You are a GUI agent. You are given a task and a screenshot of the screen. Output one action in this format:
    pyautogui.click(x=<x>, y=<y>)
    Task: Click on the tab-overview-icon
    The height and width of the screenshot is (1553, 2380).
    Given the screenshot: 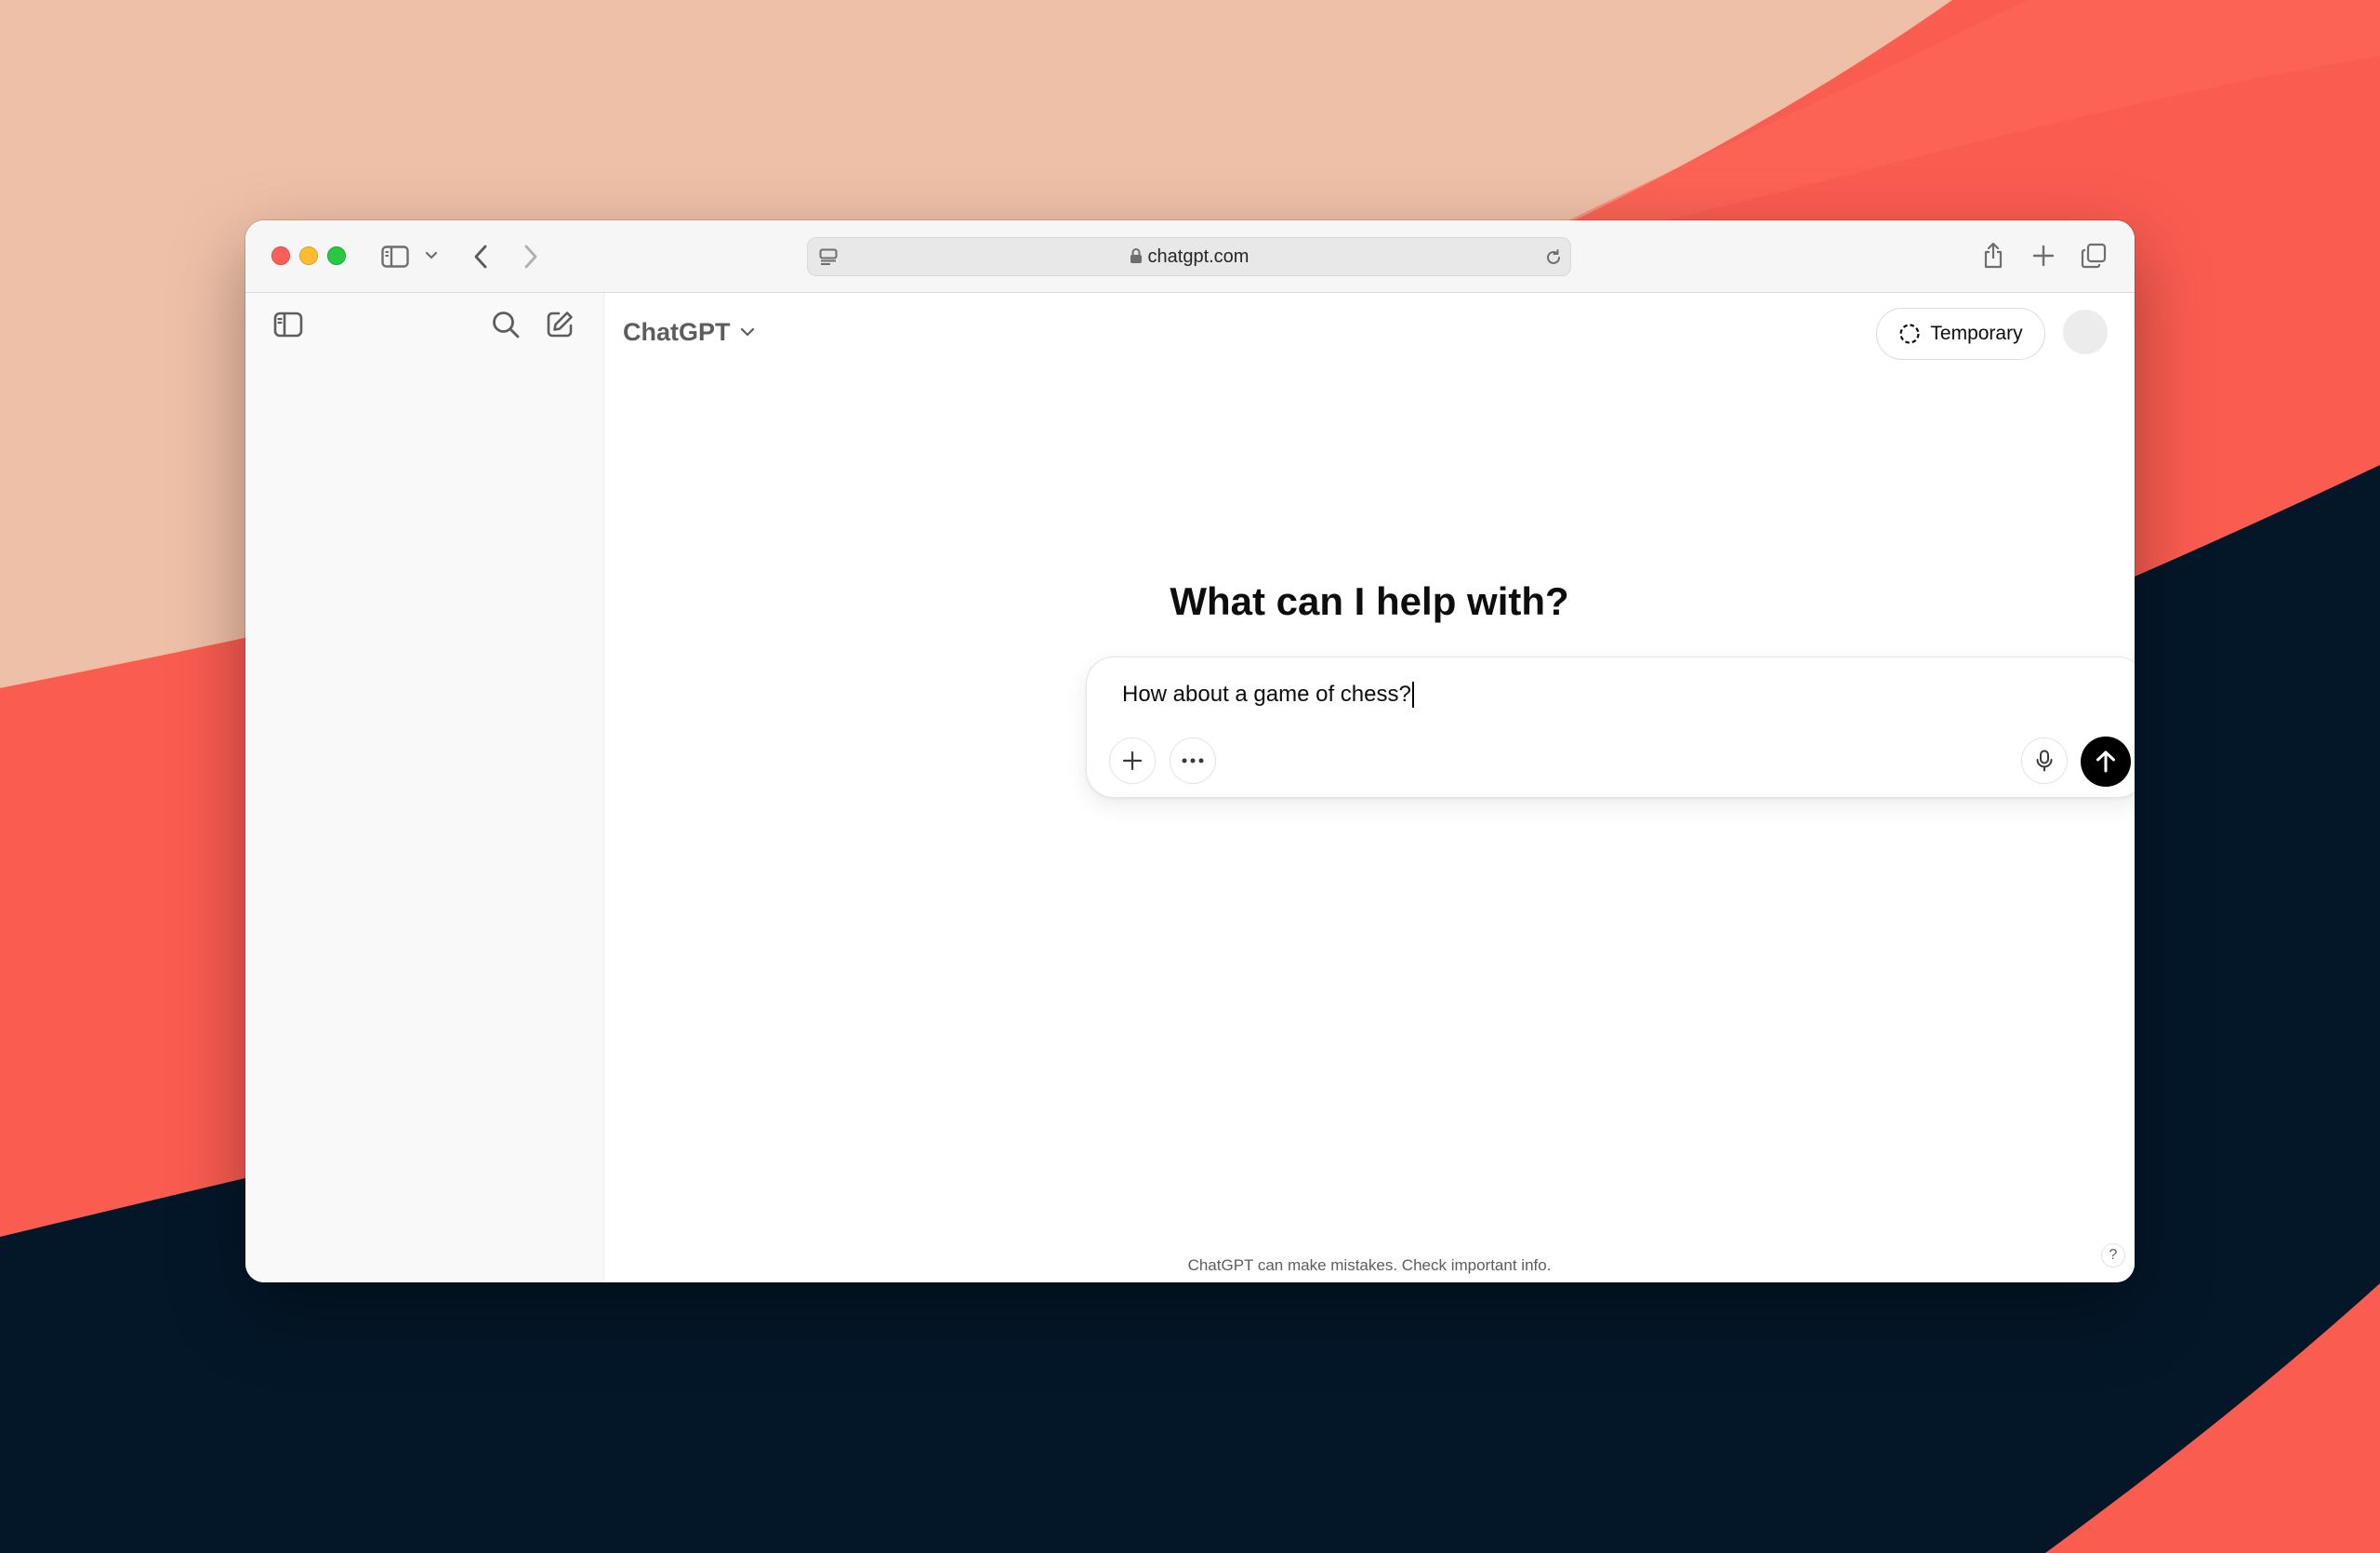 What is the action you would take?
    pyautogui.click(x=2093, y=255)
    